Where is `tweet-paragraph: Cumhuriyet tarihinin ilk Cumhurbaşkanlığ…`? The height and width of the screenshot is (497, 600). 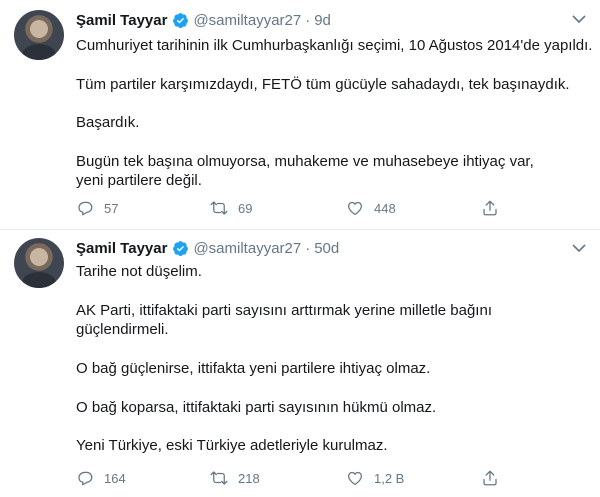 tweet-paragraph: Cumhuriyet tarihinin ilk Cumhurbaşkanlığ… is located at coordinates (334, 45).